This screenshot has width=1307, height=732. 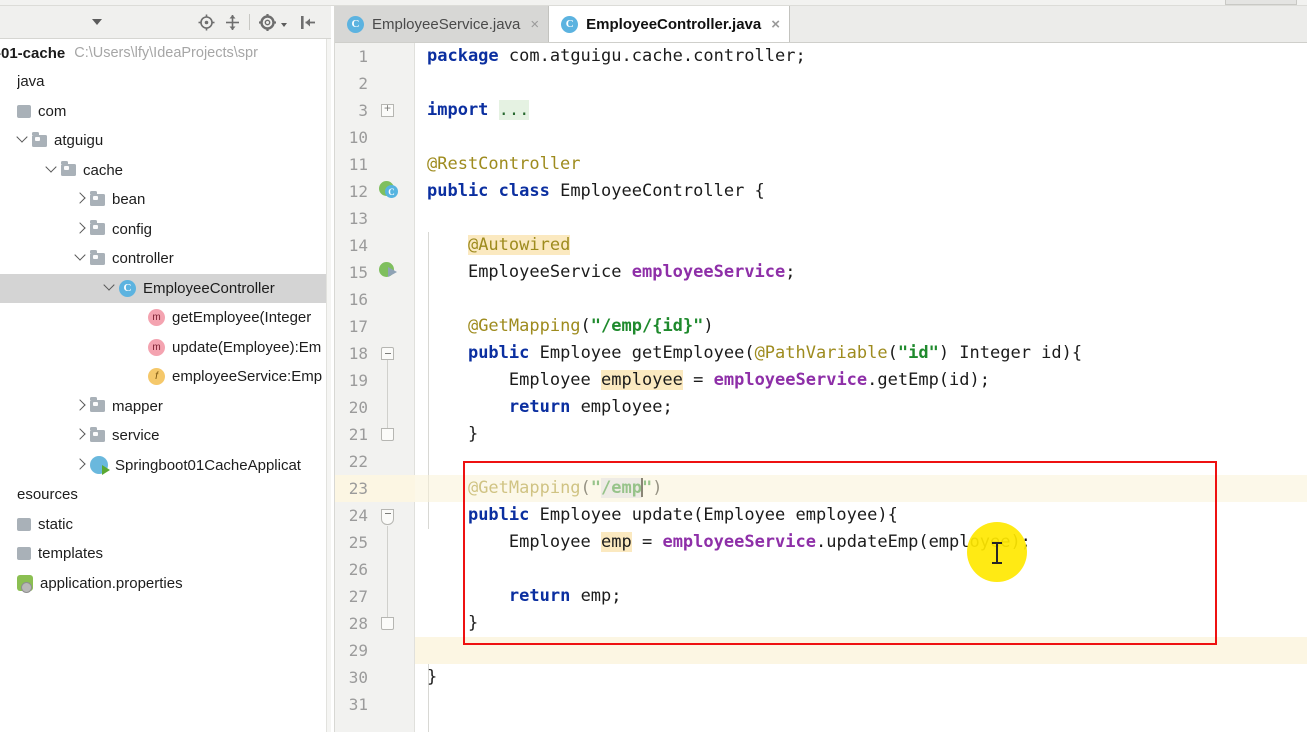 What do you see at coordinates (56, 524) in the screenshot?
I see `tree-item-label: static` at bounding box center [56, 524].